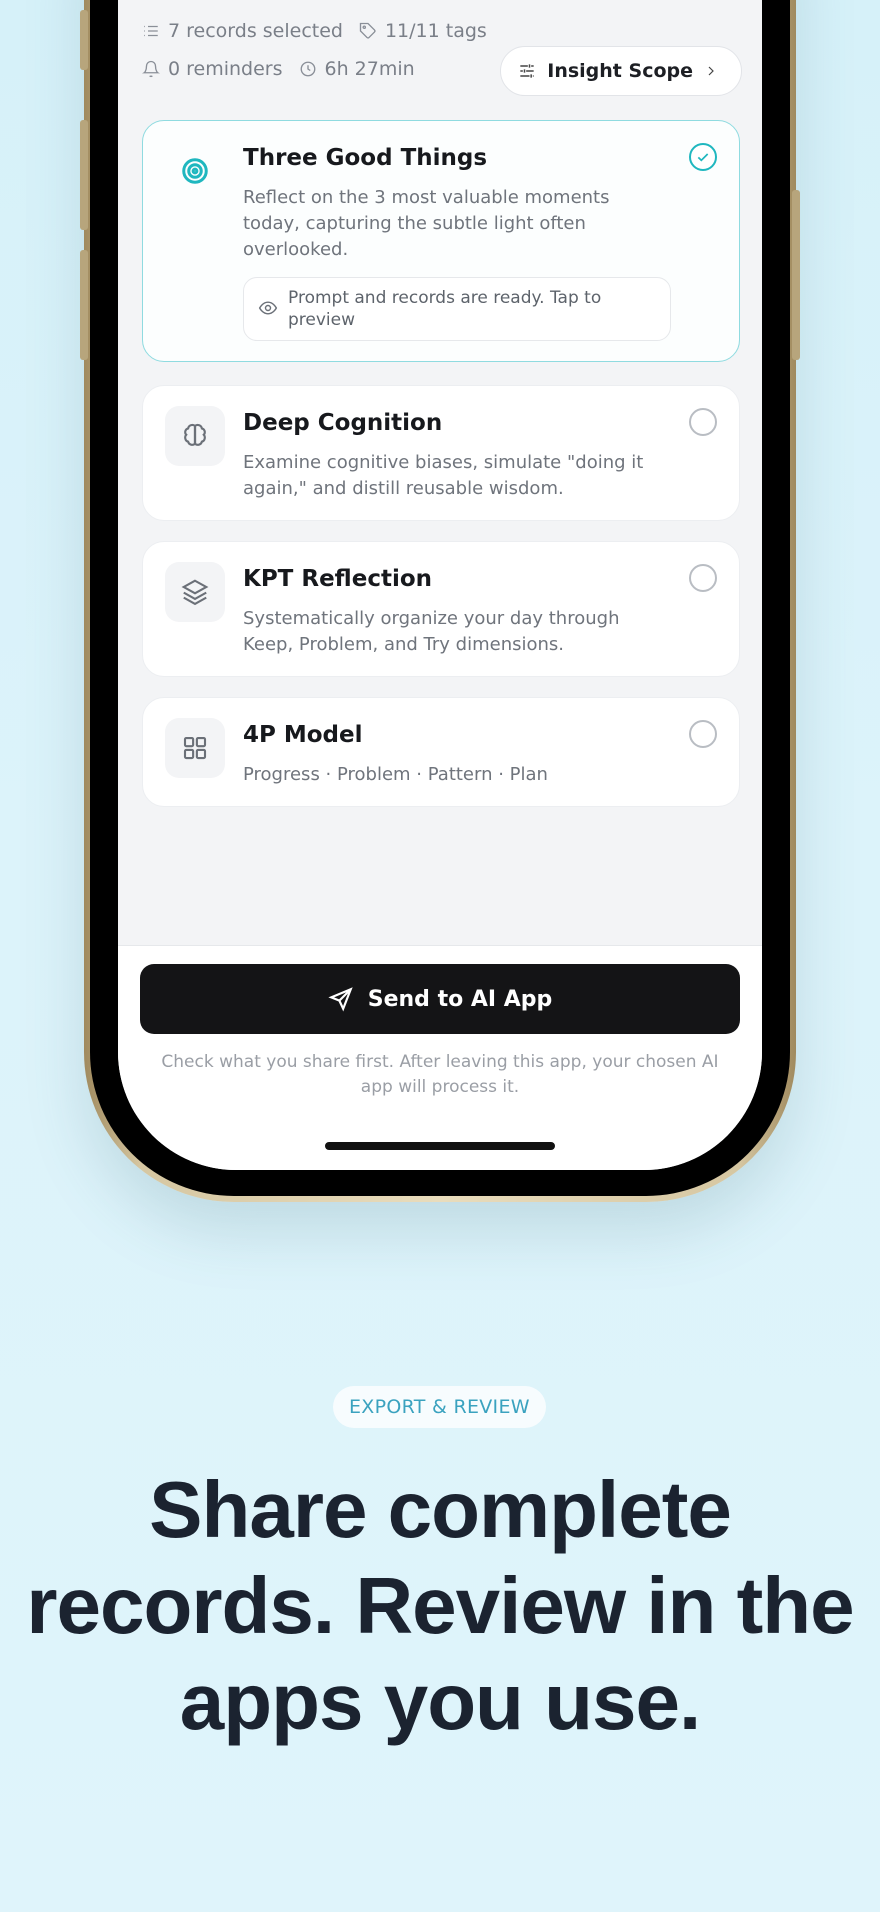 Image resolution: width=880 pixels, height=1912 pixels. I want to click on send-to-ai-app-button: Send to AI App, so click(440, 999).